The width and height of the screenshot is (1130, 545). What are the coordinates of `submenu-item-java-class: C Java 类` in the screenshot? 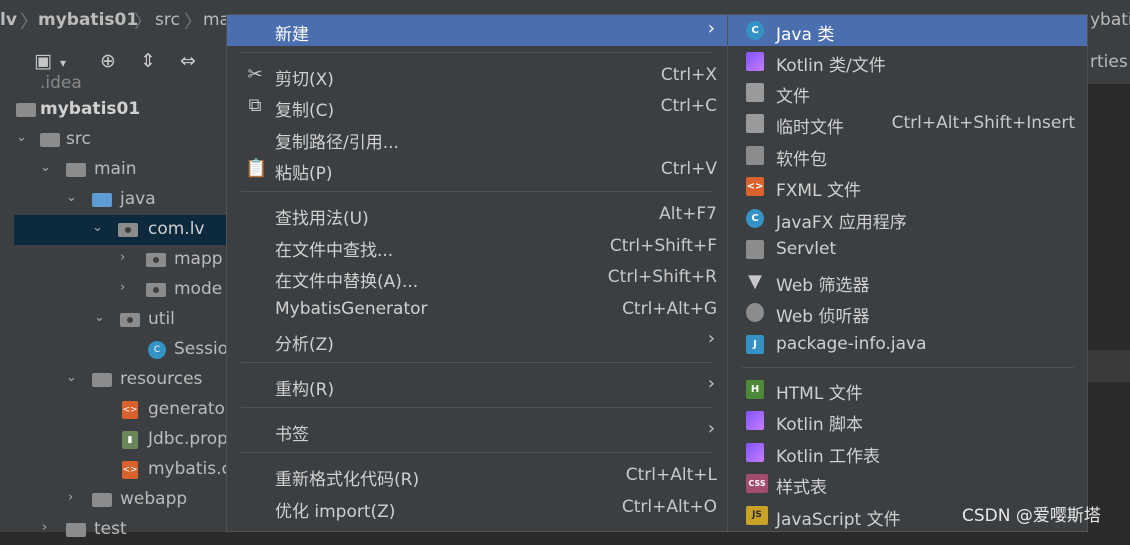 It's located at (907, 30).